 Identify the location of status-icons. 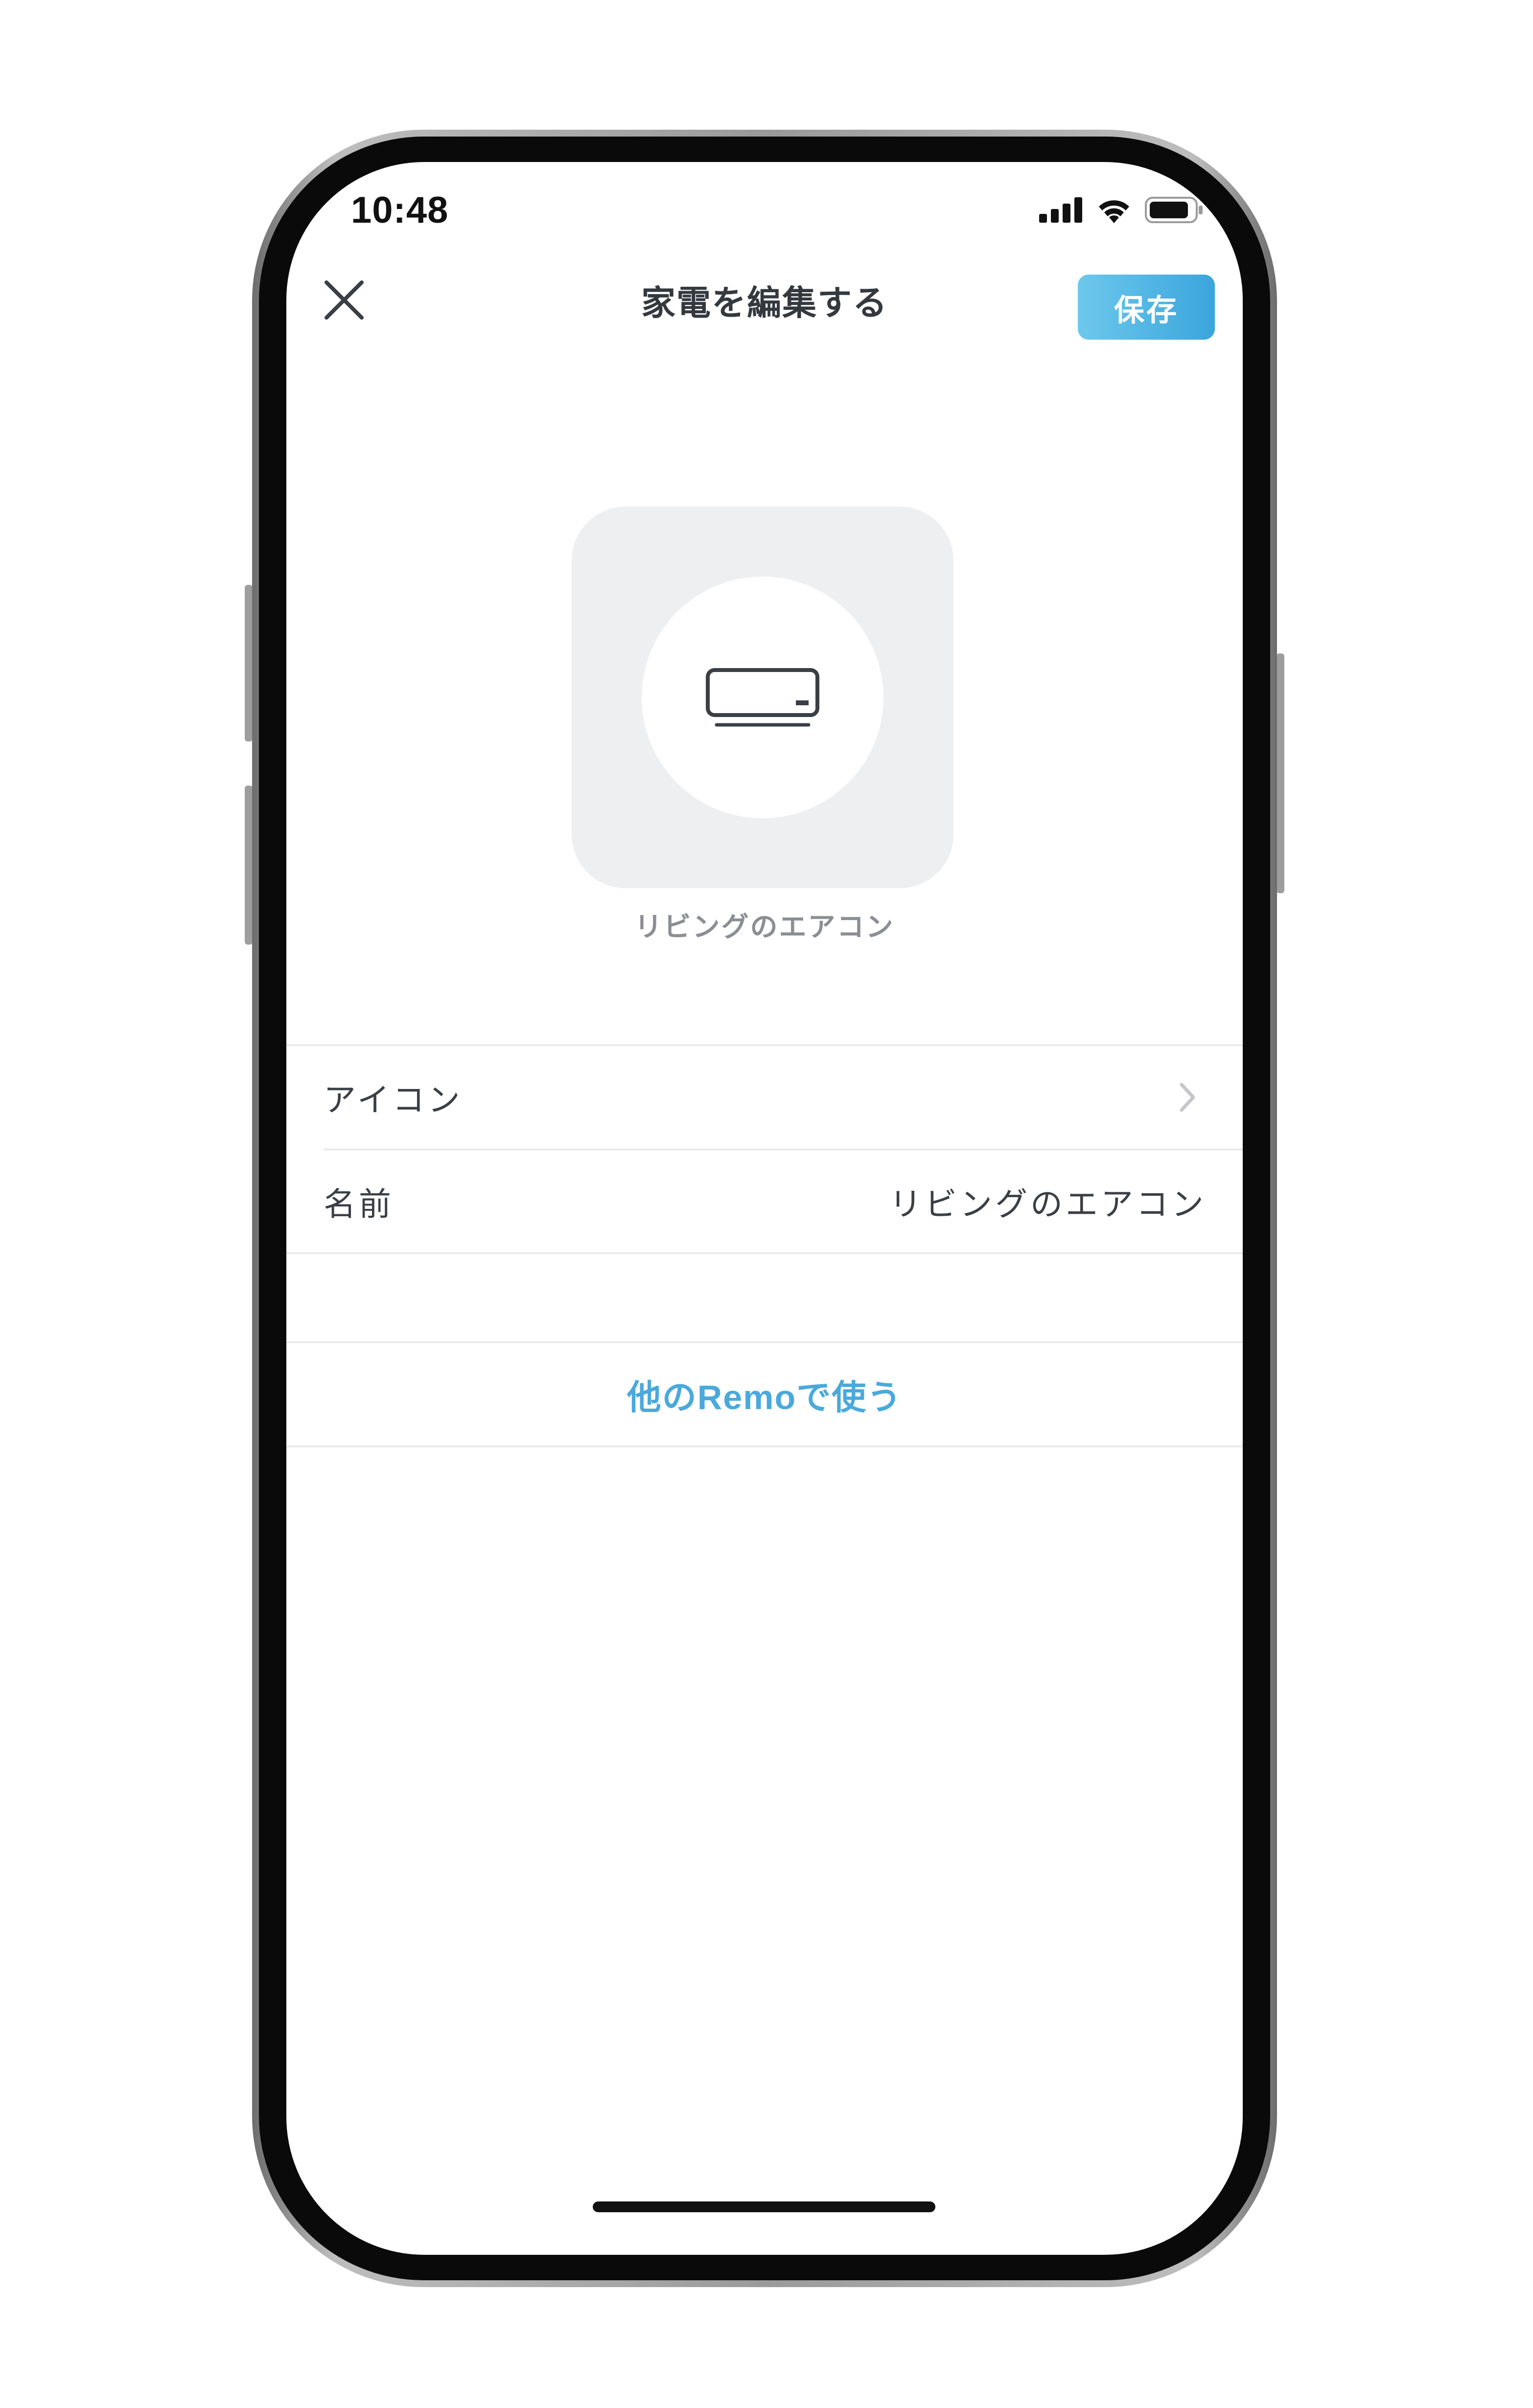
(1121, 210).